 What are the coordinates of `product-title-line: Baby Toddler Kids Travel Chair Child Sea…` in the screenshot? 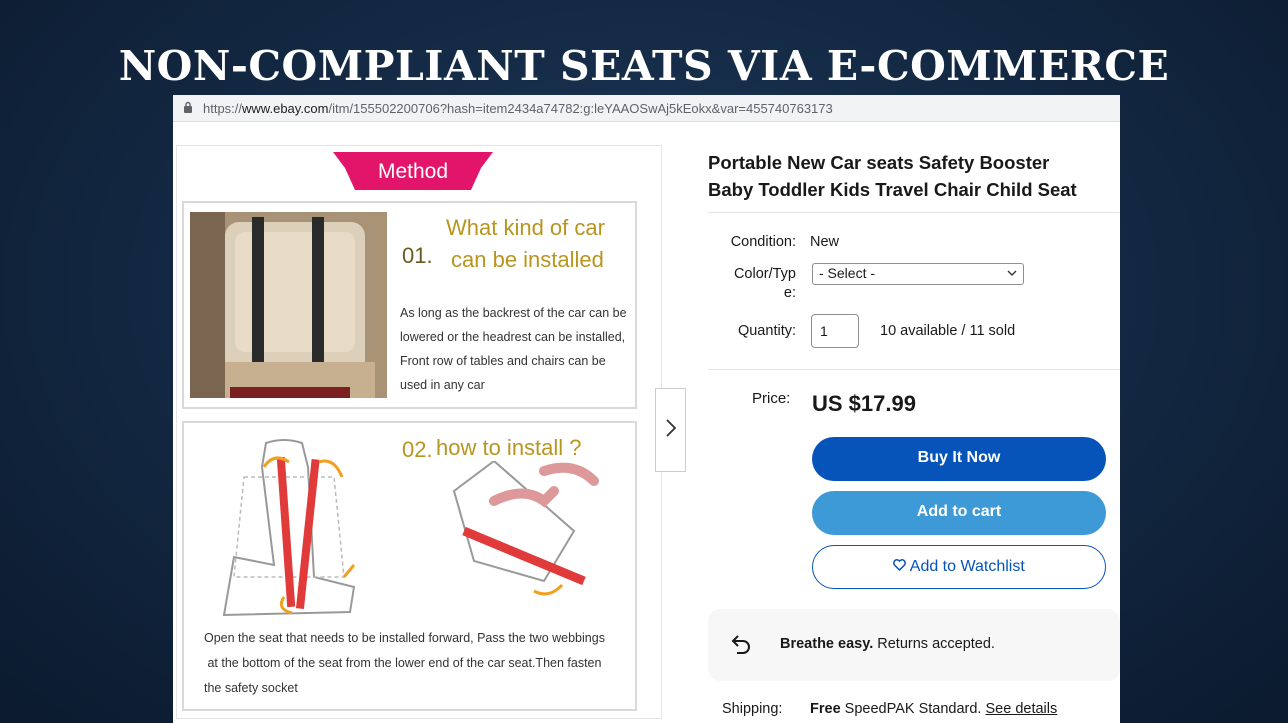 It's located at (892, 189).